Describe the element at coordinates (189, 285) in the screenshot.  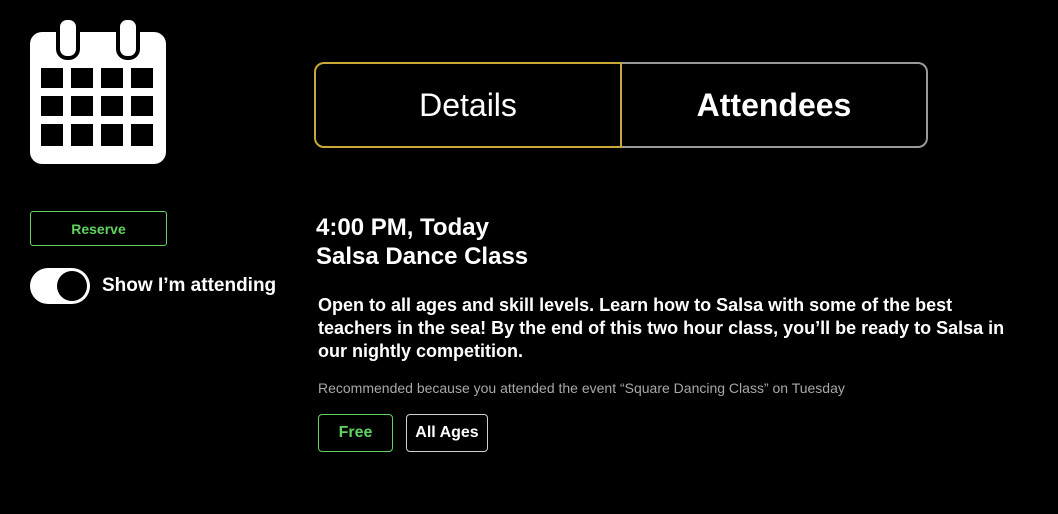
I see `attending-toggle-label: Show I’m attending` at that location.